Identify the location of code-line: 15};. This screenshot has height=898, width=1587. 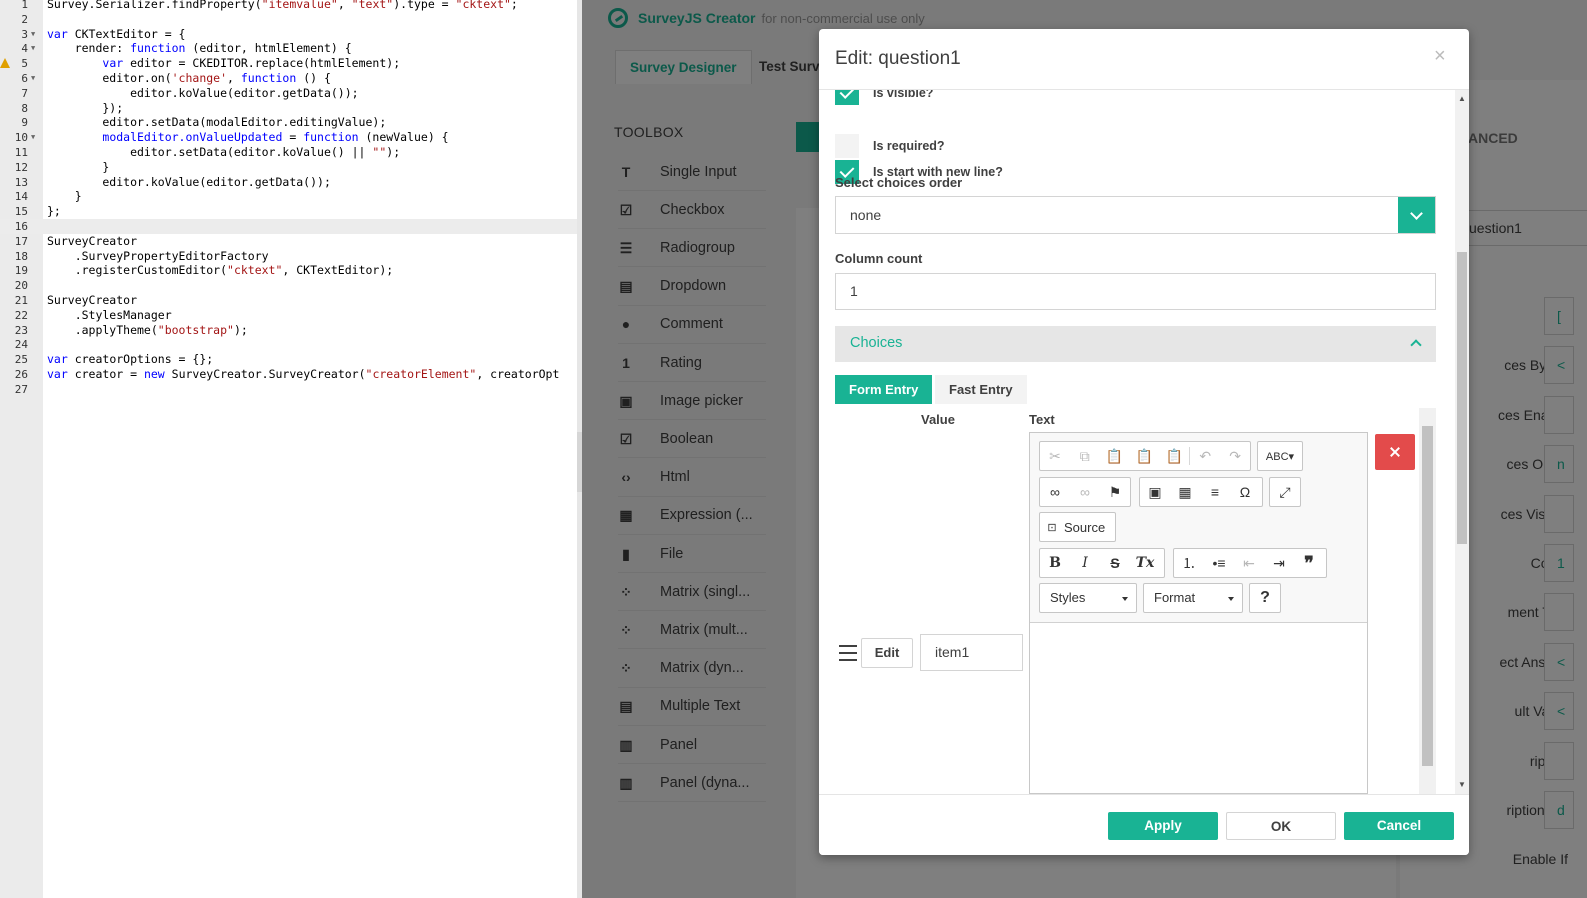
(288, 211).